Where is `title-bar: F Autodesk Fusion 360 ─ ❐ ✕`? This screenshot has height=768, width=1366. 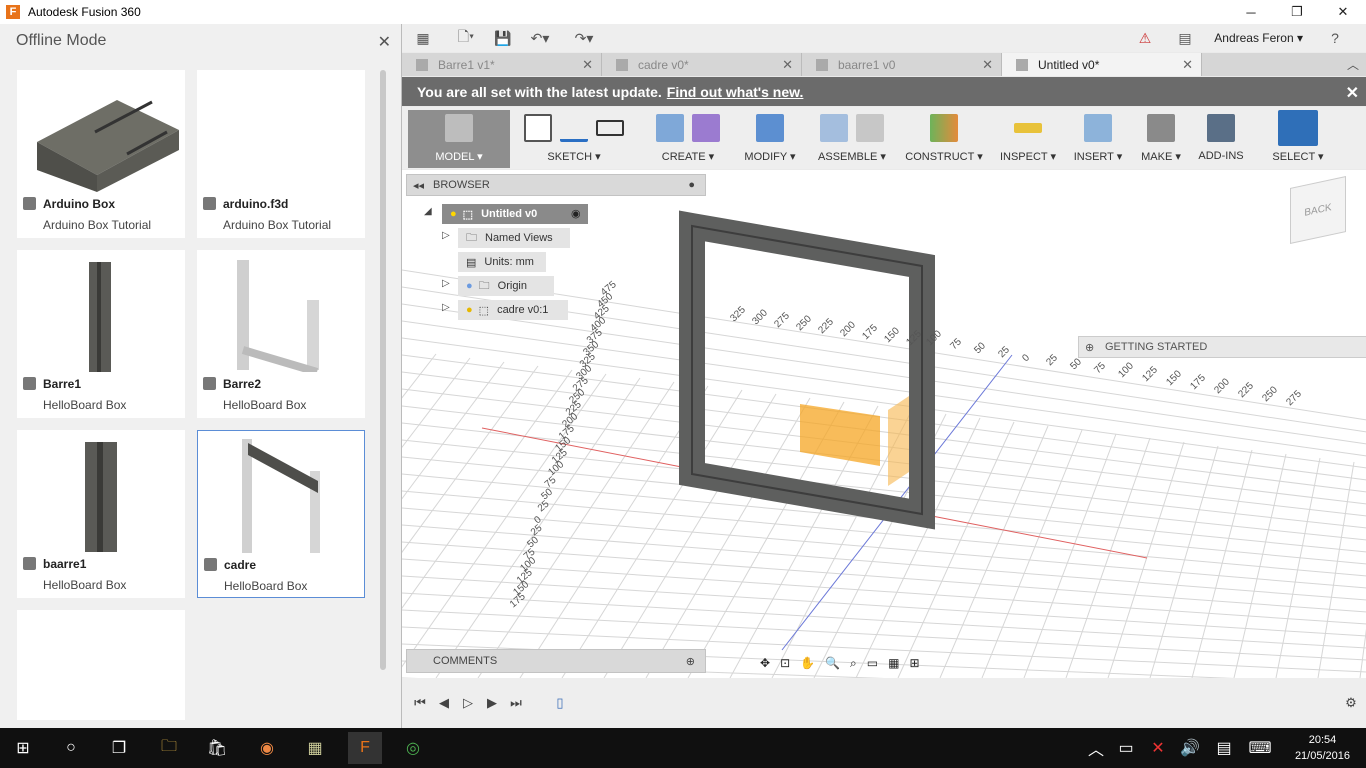
title-bar: F Autodesk Fusion 360 ─ ❐ ✕ is located at coordinates (683, 12).